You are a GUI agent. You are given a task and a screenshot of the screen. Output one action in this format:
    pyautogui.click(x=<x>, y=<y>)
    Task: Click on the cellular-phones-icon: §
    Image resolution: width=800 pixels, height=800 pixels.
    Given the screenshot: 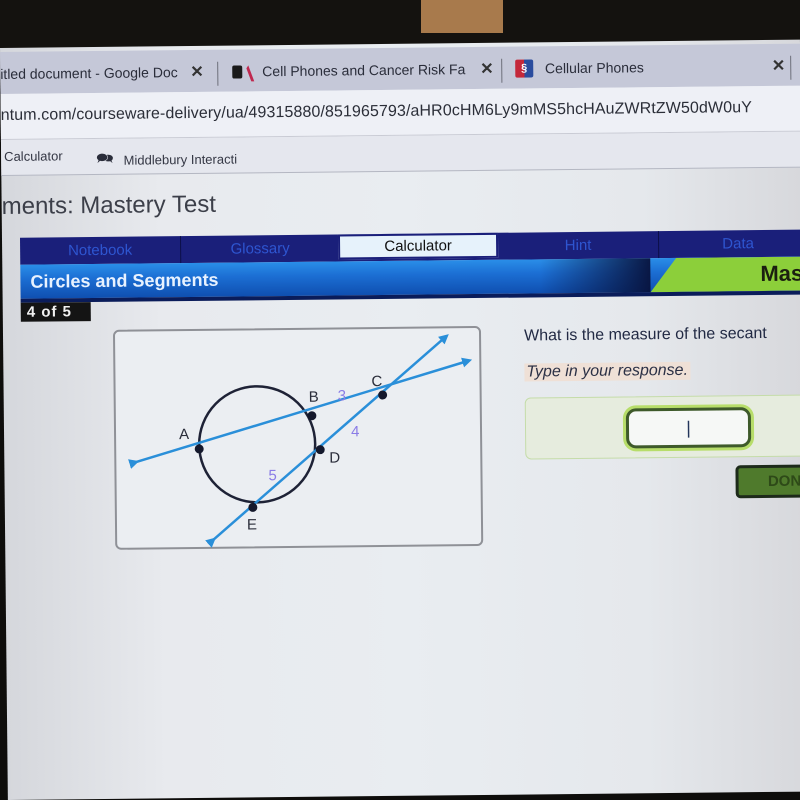 What is the action you would take?
    pyautogui.click(x=524, y=68)
    